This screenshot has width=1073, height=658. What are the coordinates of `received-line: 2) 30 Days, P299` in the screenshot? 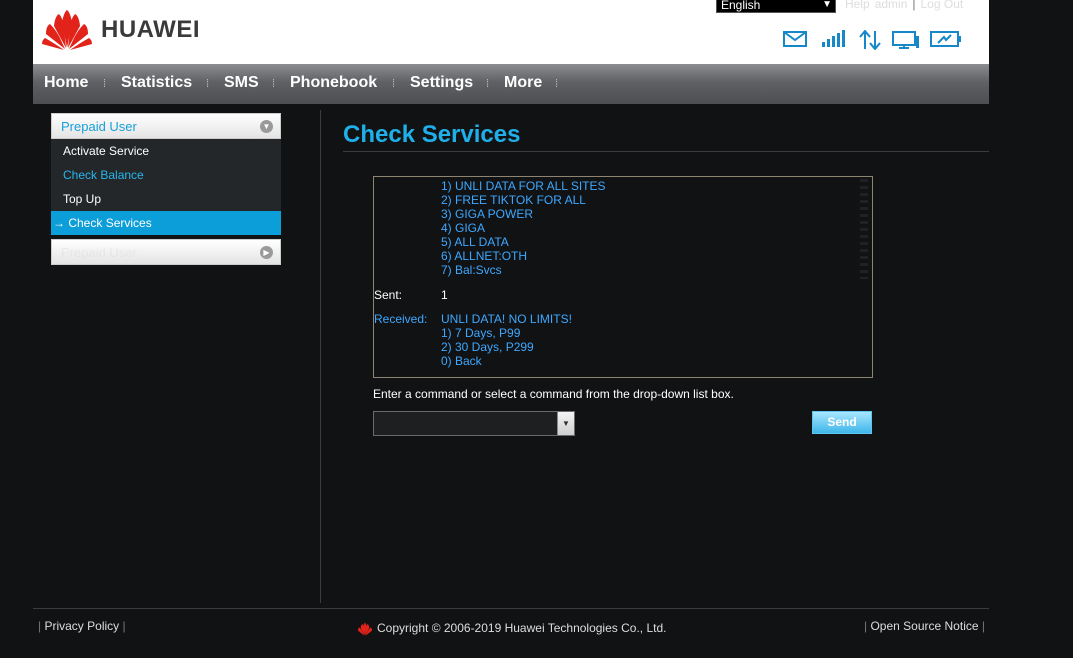 It's located at (487, 347).